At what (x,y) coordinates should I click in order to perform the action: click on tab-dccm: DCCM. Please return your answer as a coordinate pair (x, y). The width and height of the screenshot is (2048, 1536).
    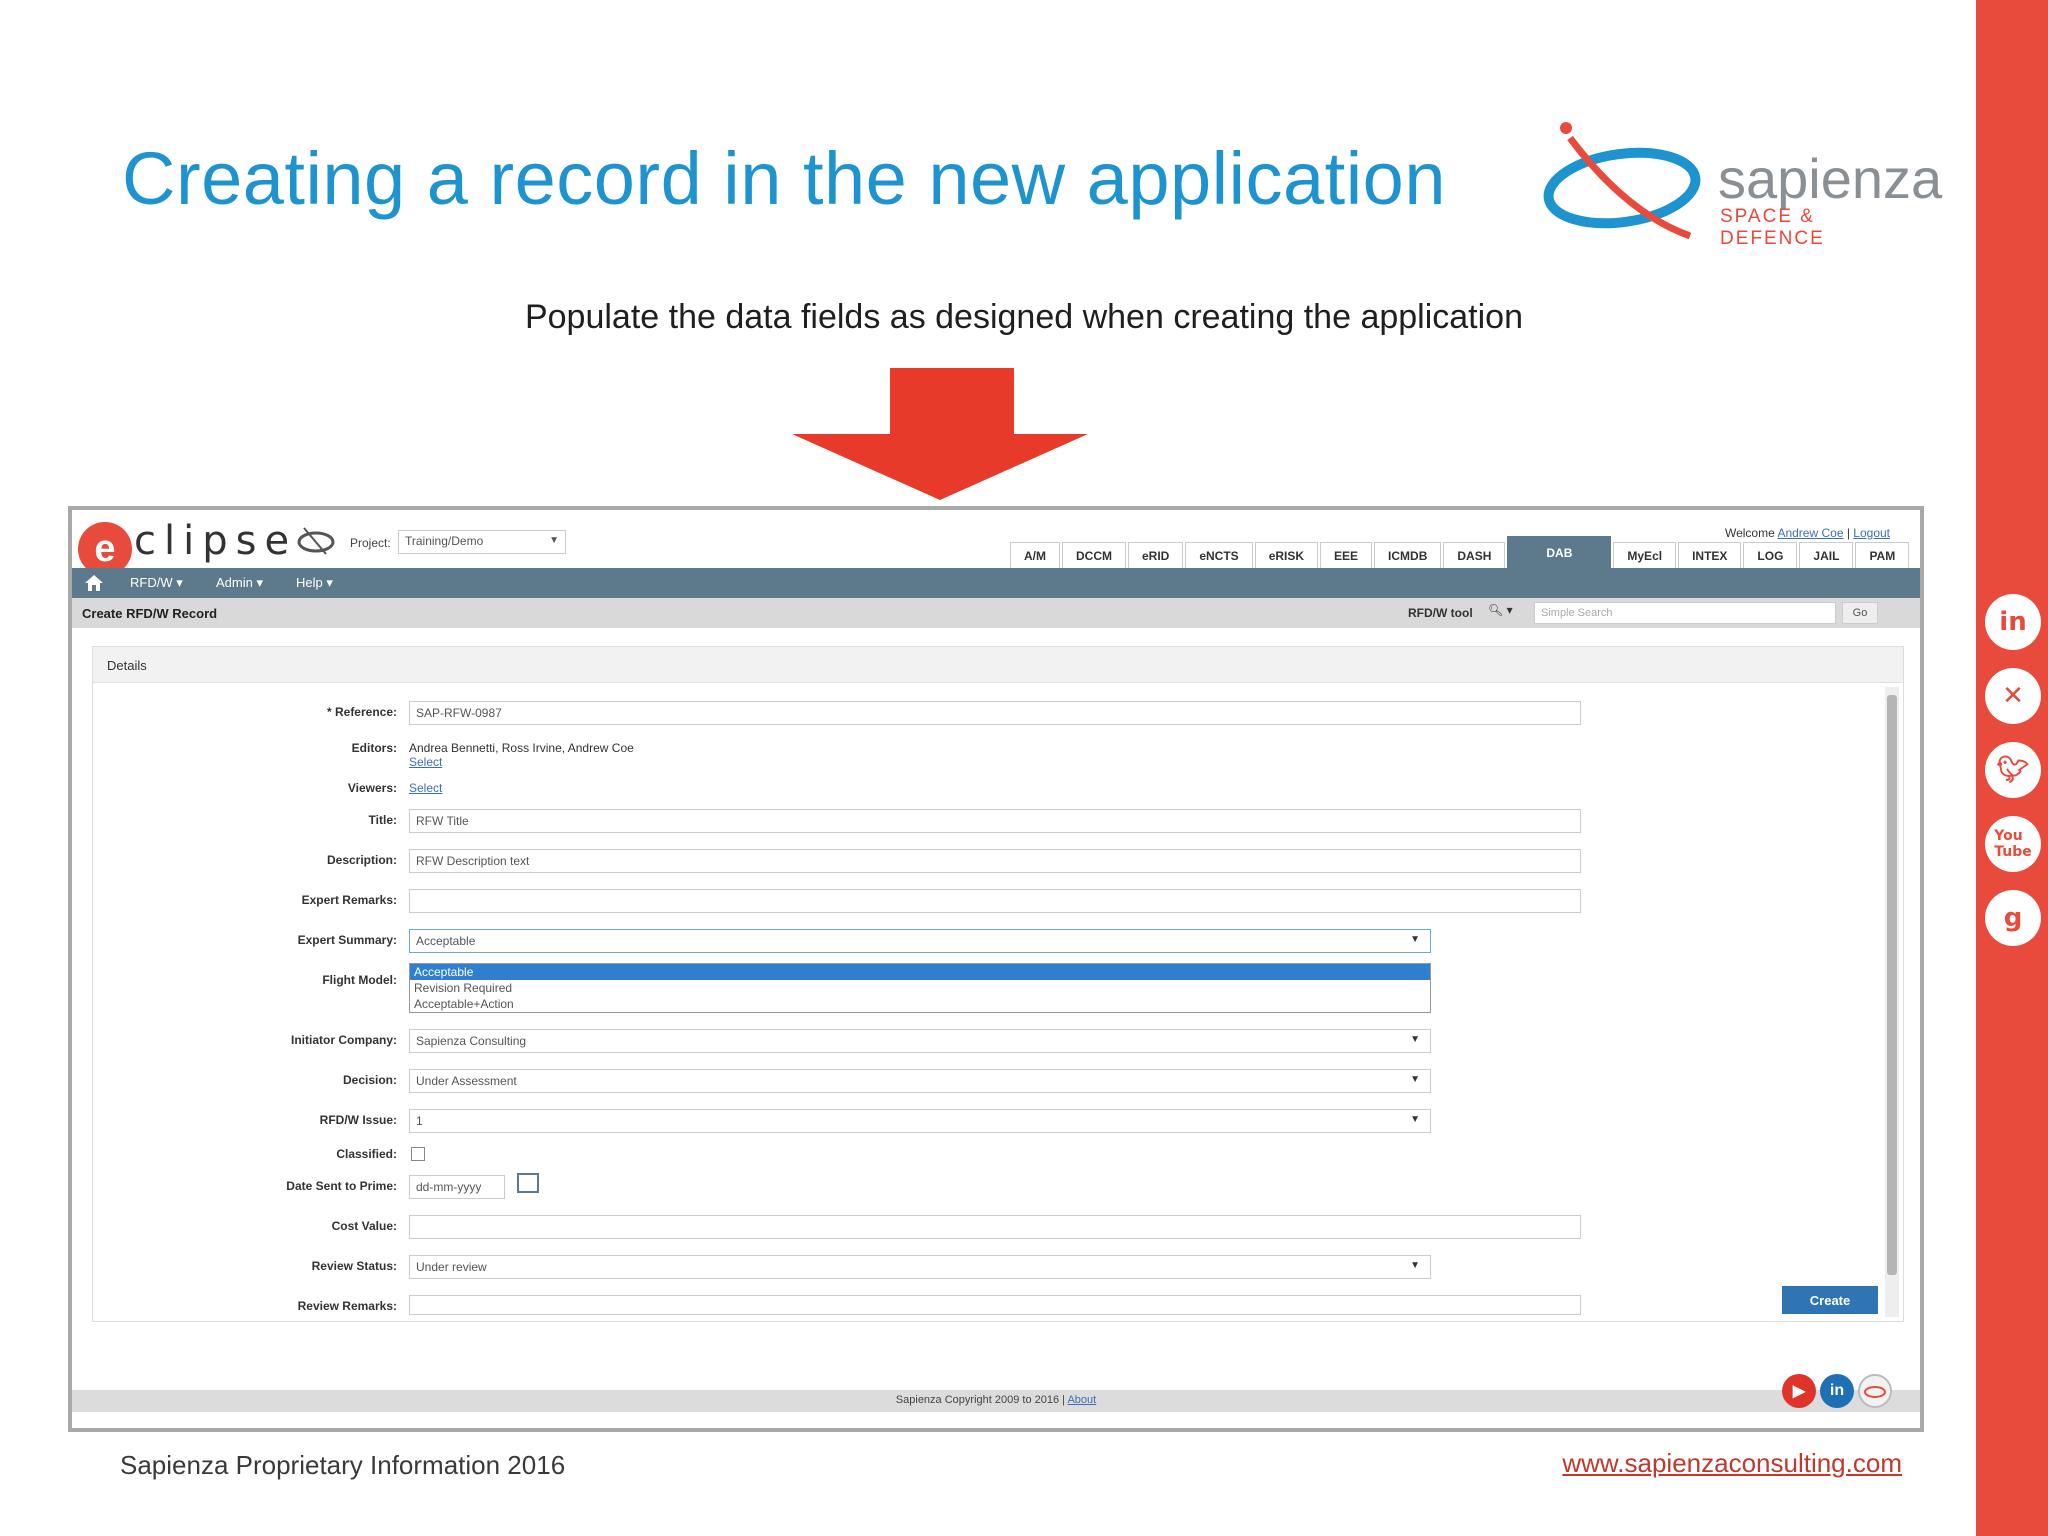
    Looking at the image, I should click on (1094, 555).